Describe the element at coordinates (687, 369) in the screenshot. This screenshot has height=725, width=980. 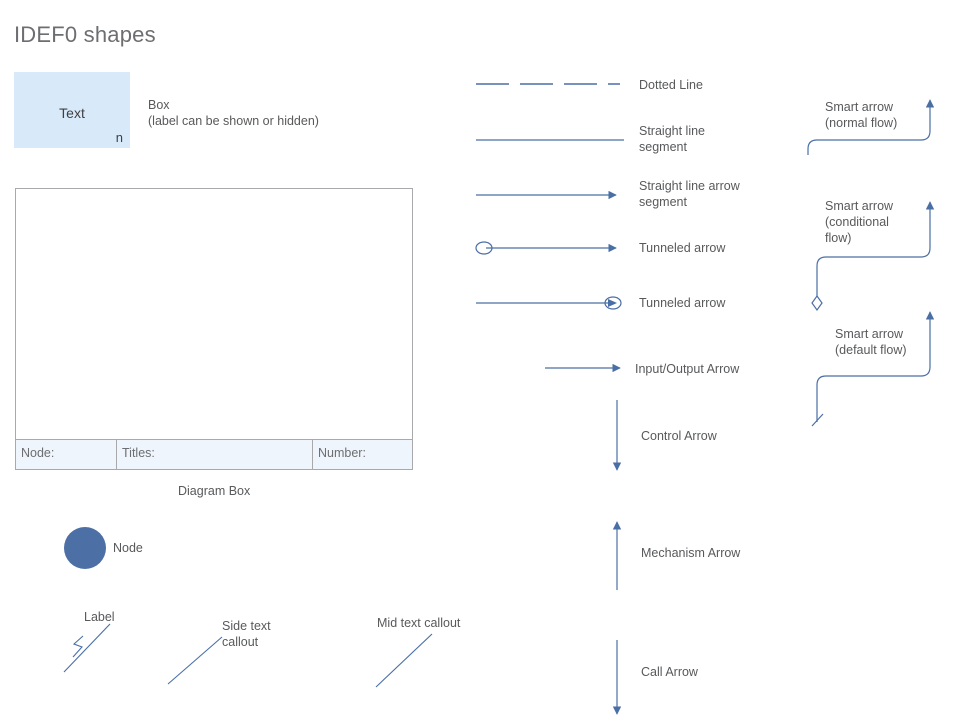
I see `connector-label-input-output-arrow: Input/Output Arrow` at that location.